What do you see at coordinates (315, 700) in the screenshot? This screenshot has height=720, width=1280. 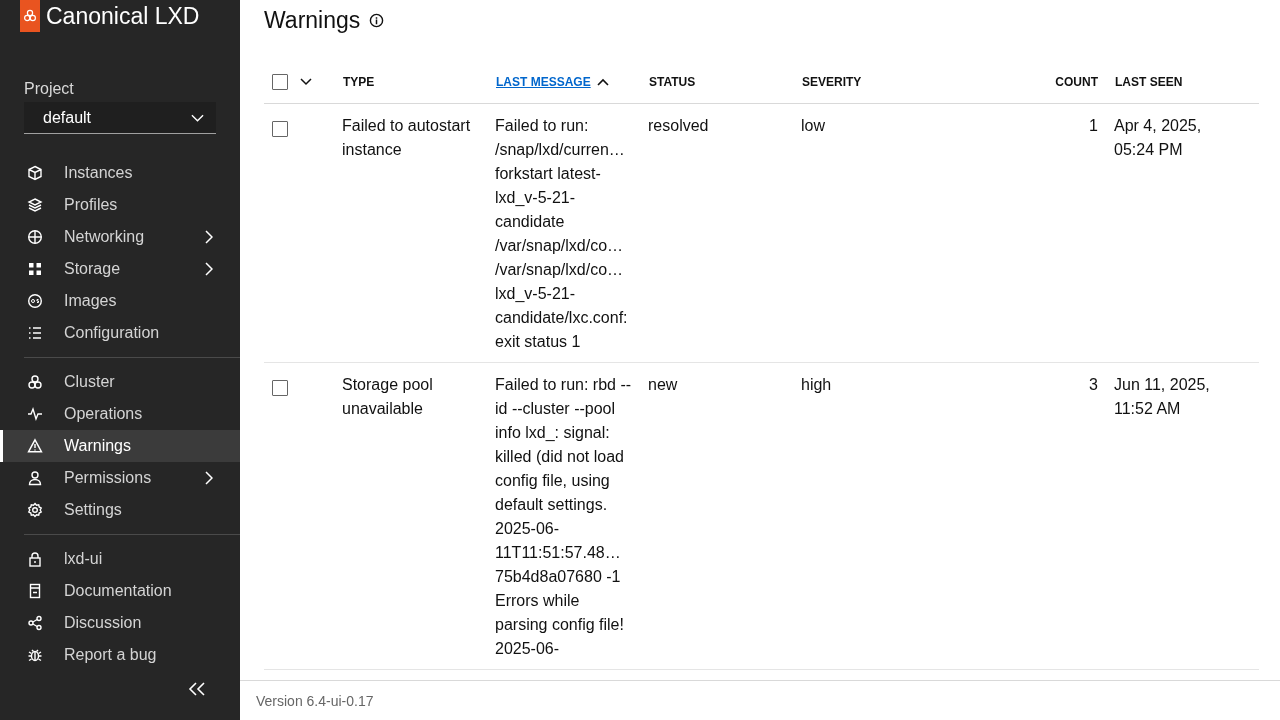 I see `version-text: Version 6.4-ui-0.17` at bounding box center [315, 700].